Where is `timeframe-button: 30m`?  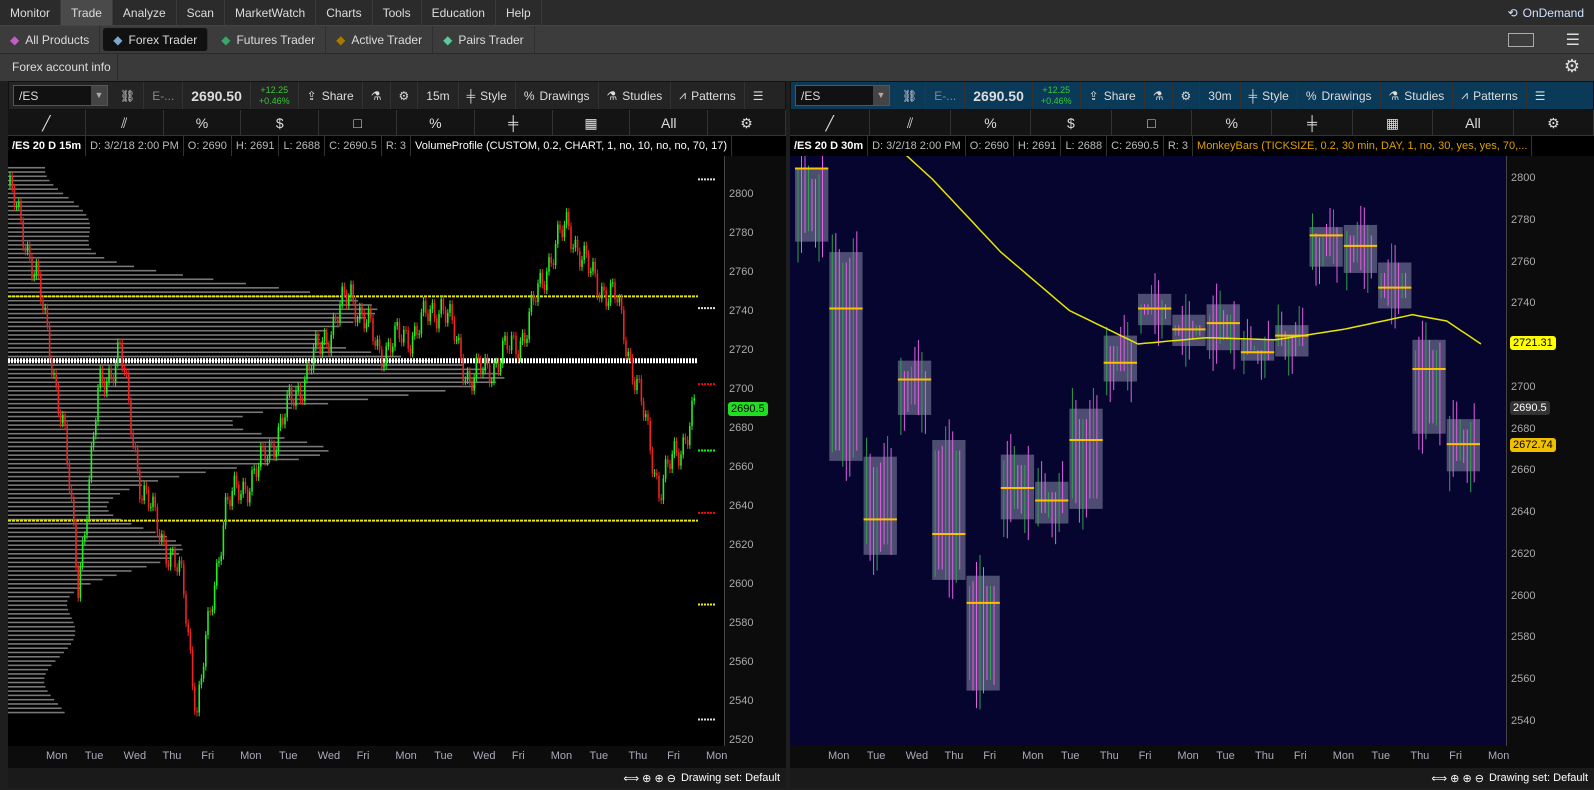
timeframe-button: 30m is located at coordinates (1220, 95).